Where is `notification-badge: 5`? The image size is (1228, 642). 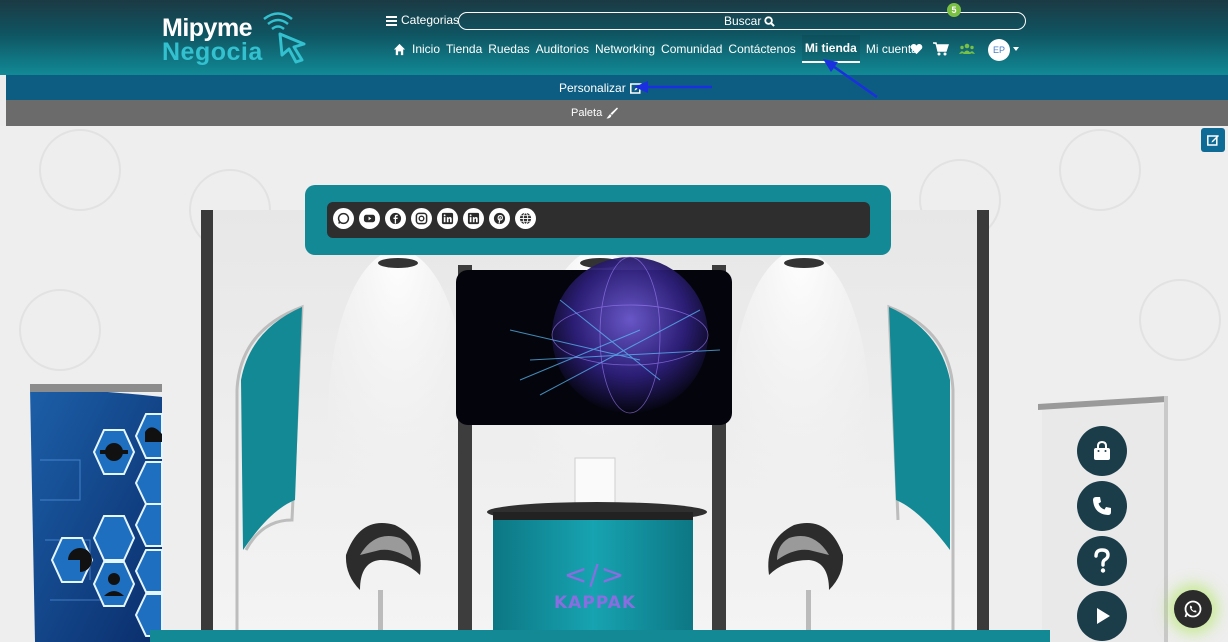
notification-badge: 5 is located at coordinates (954, 10).